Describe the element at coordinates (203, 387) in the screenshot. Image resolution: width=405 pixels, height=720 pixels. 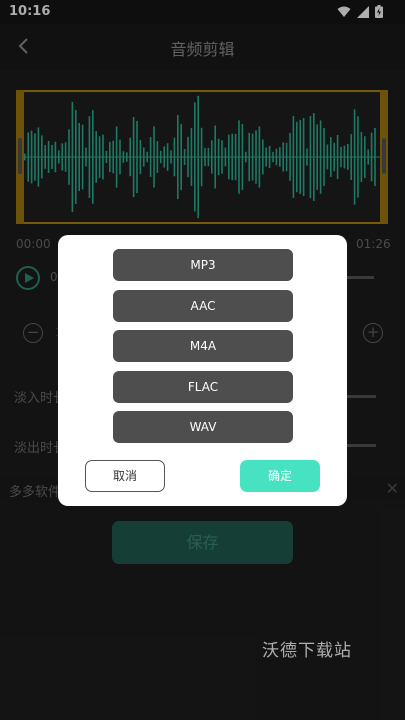
I see `format-option-flac: FLAC` at that location.